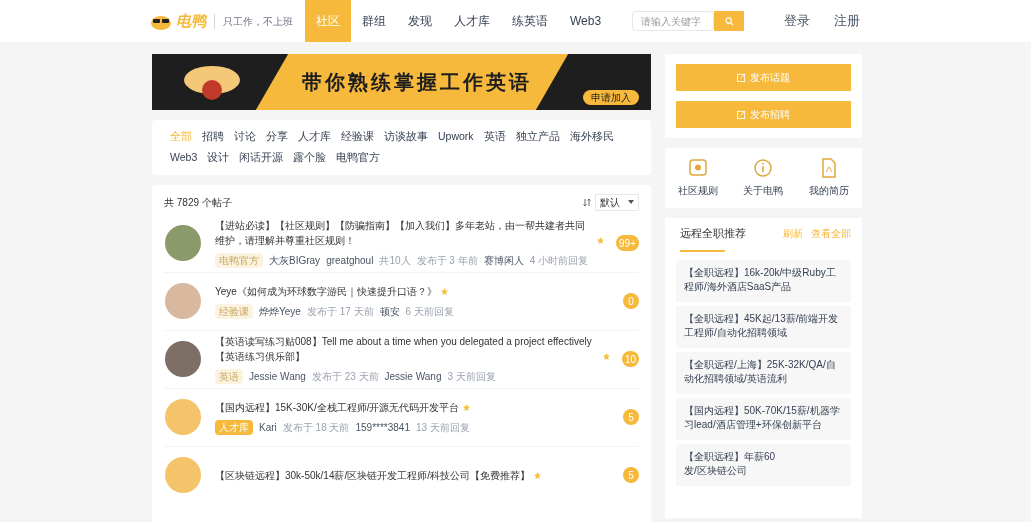  Describe the element at coordinates (591, 137) in the screenshot. I see `category-link: 海外移民` at that location.